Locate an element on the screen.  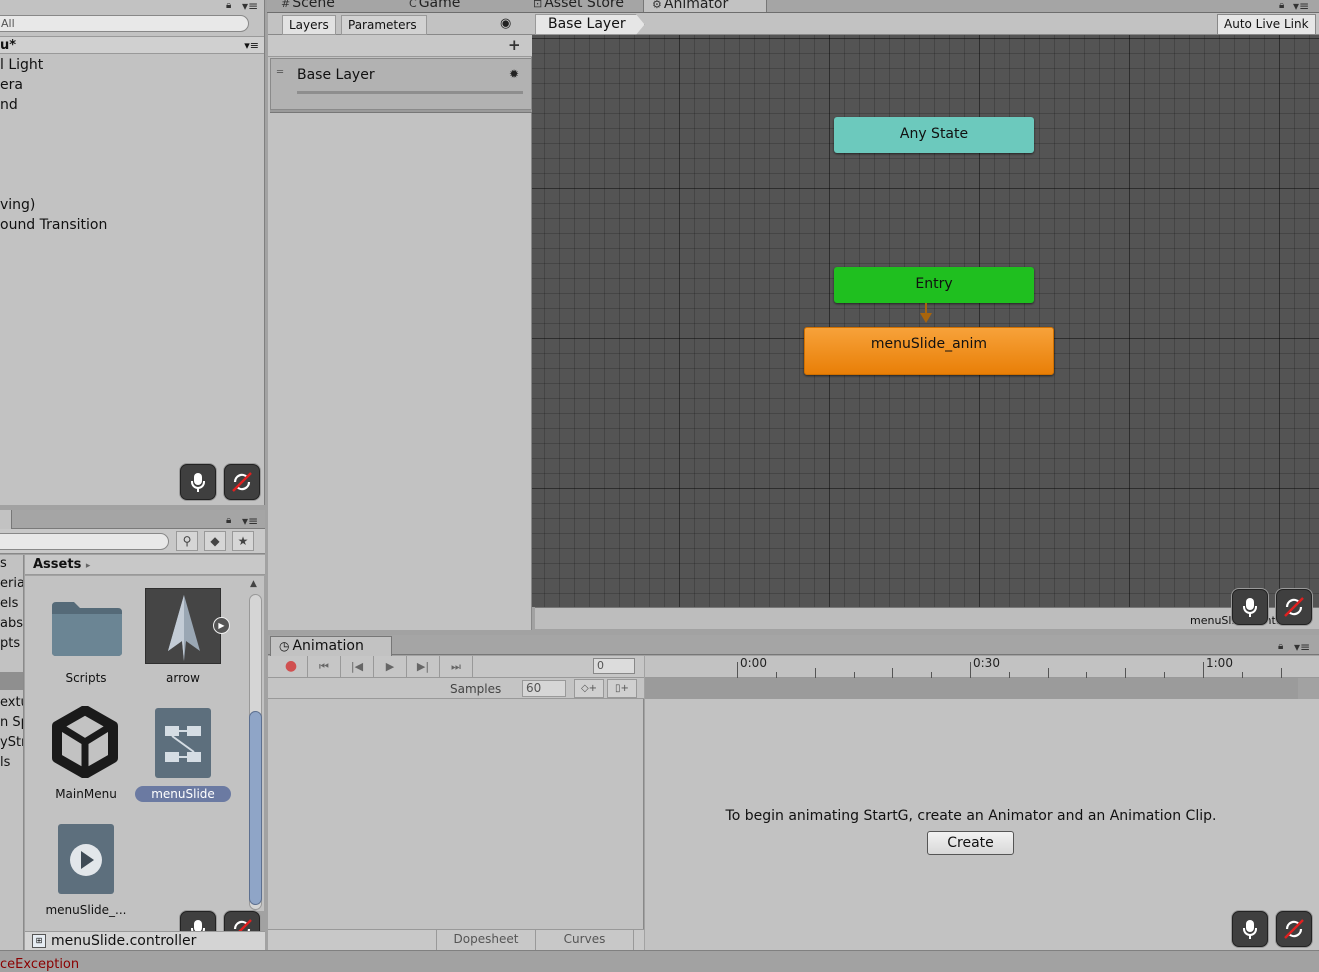
add-layer-button: + is located at coordinates (514, 45).